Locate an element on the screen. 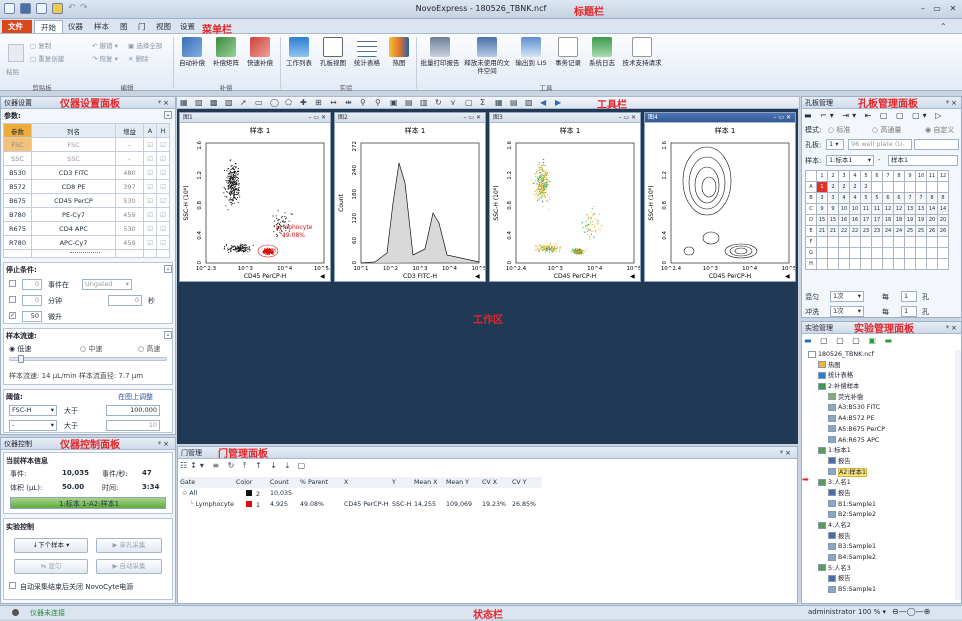  adjust-on-plot-link: 在图上调整 is located at coordinates (135, 397).